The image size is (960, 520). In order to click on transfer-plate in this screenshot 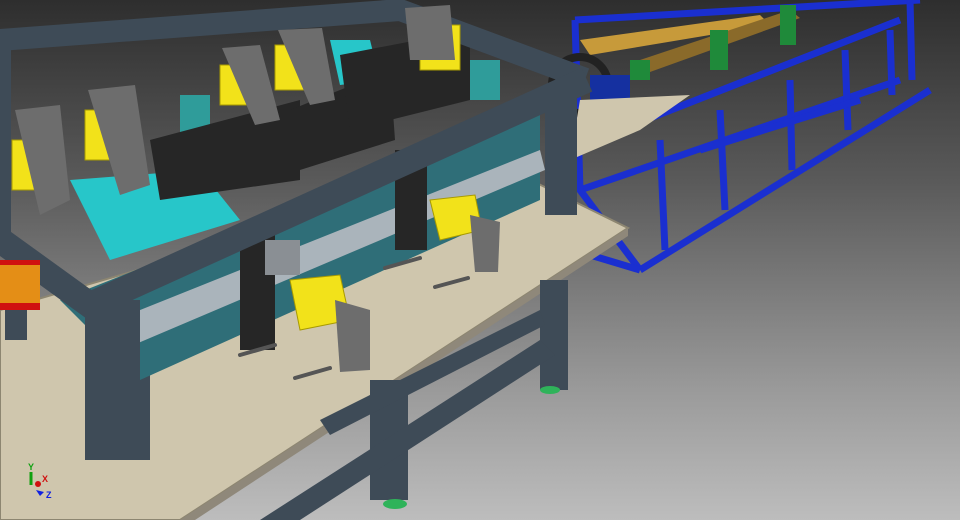, I will do `click(630, 127)`.